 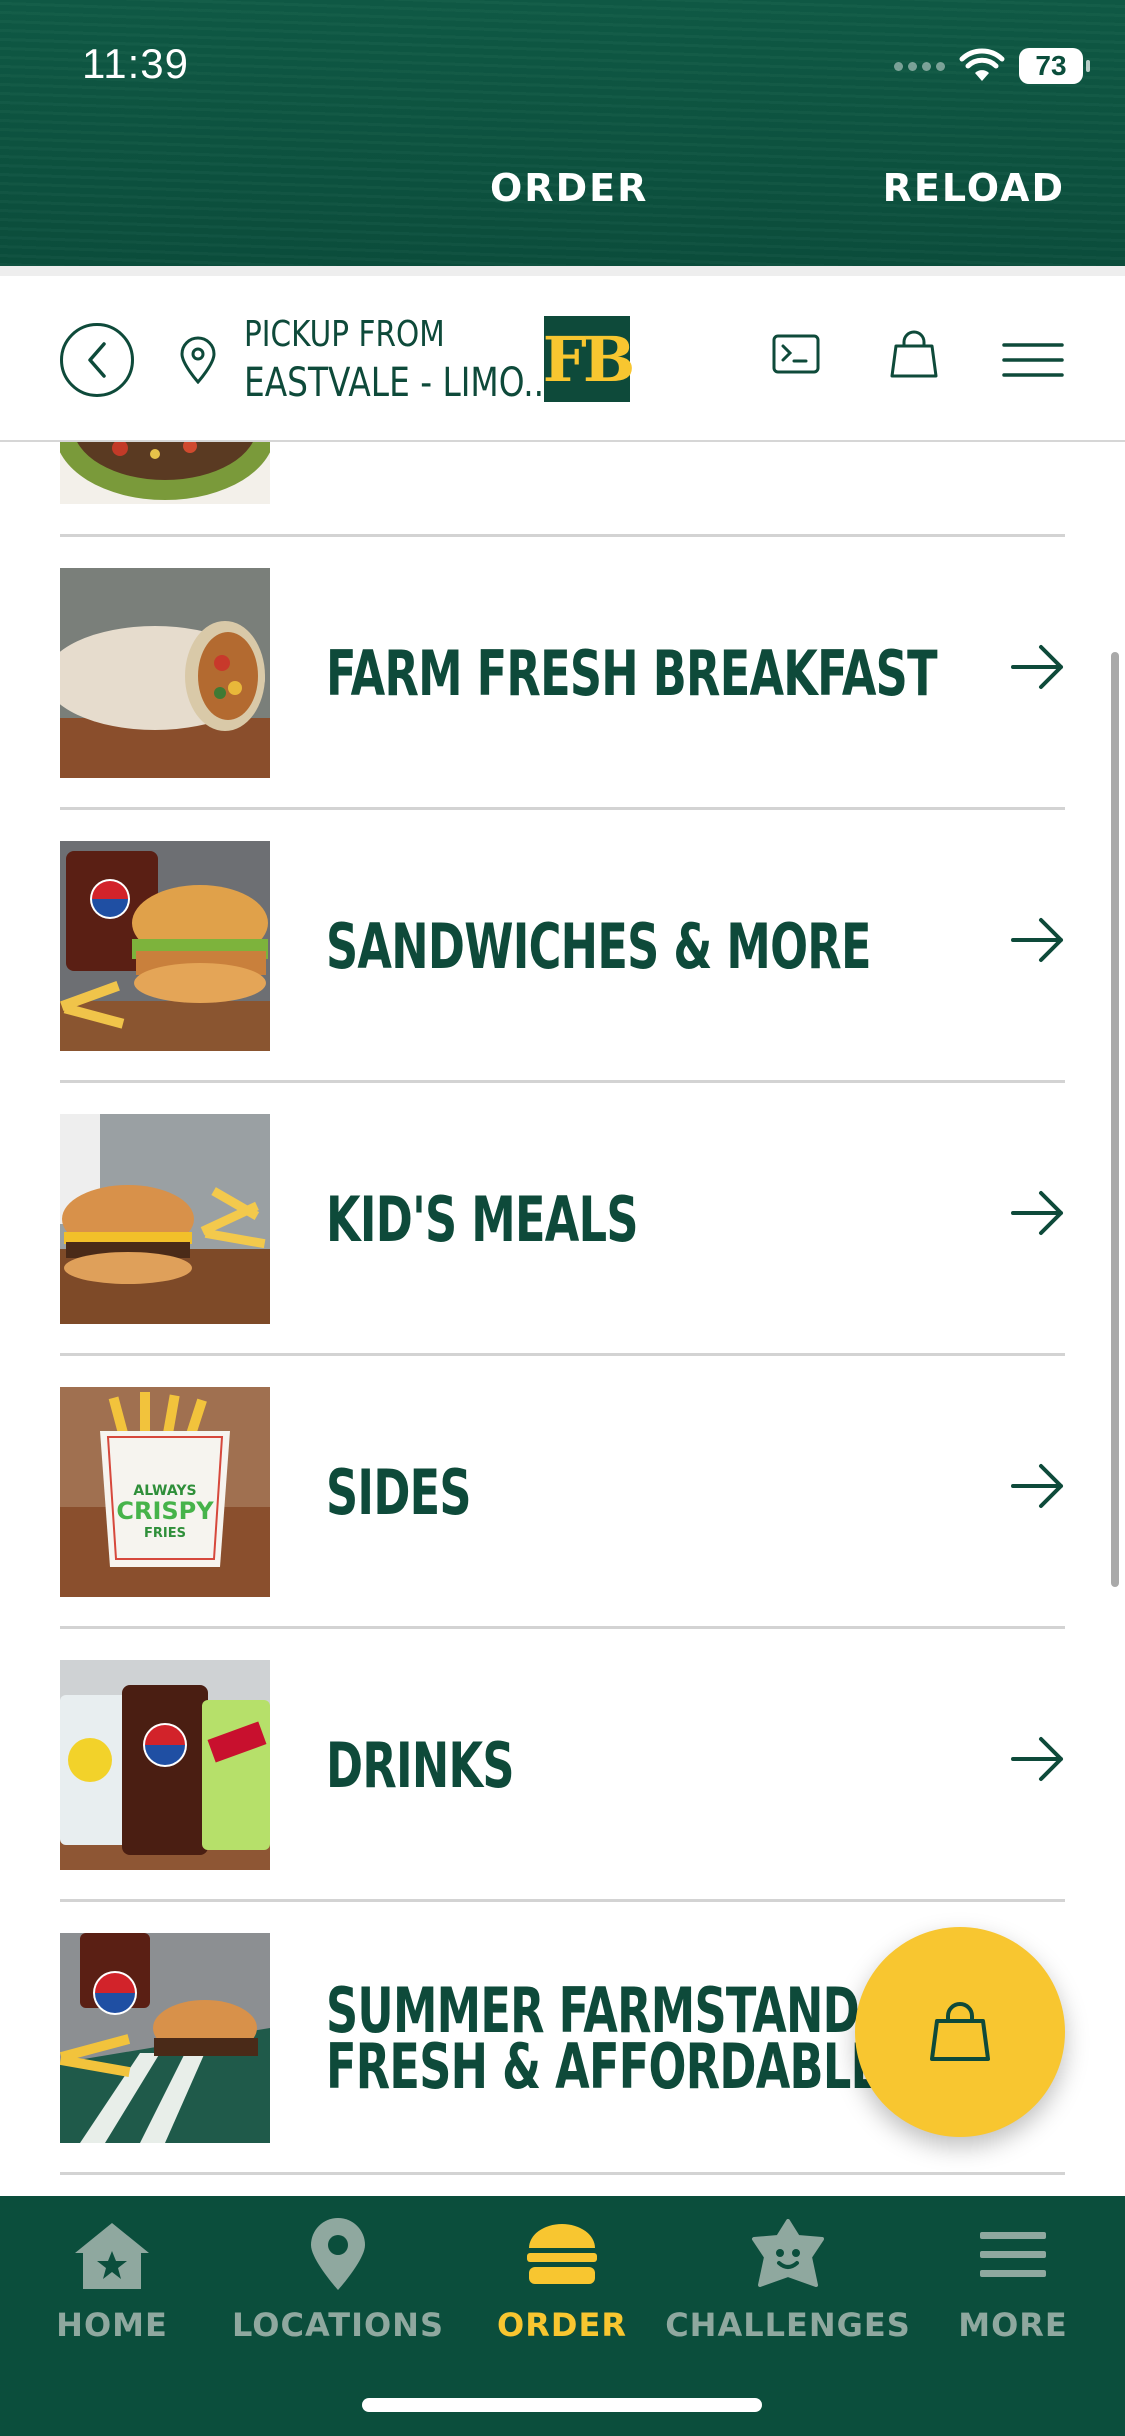 What do you see at coordinates (1033, 360) in the screenshot?
I see `menu-icon` at bounding box center [1033, 360].